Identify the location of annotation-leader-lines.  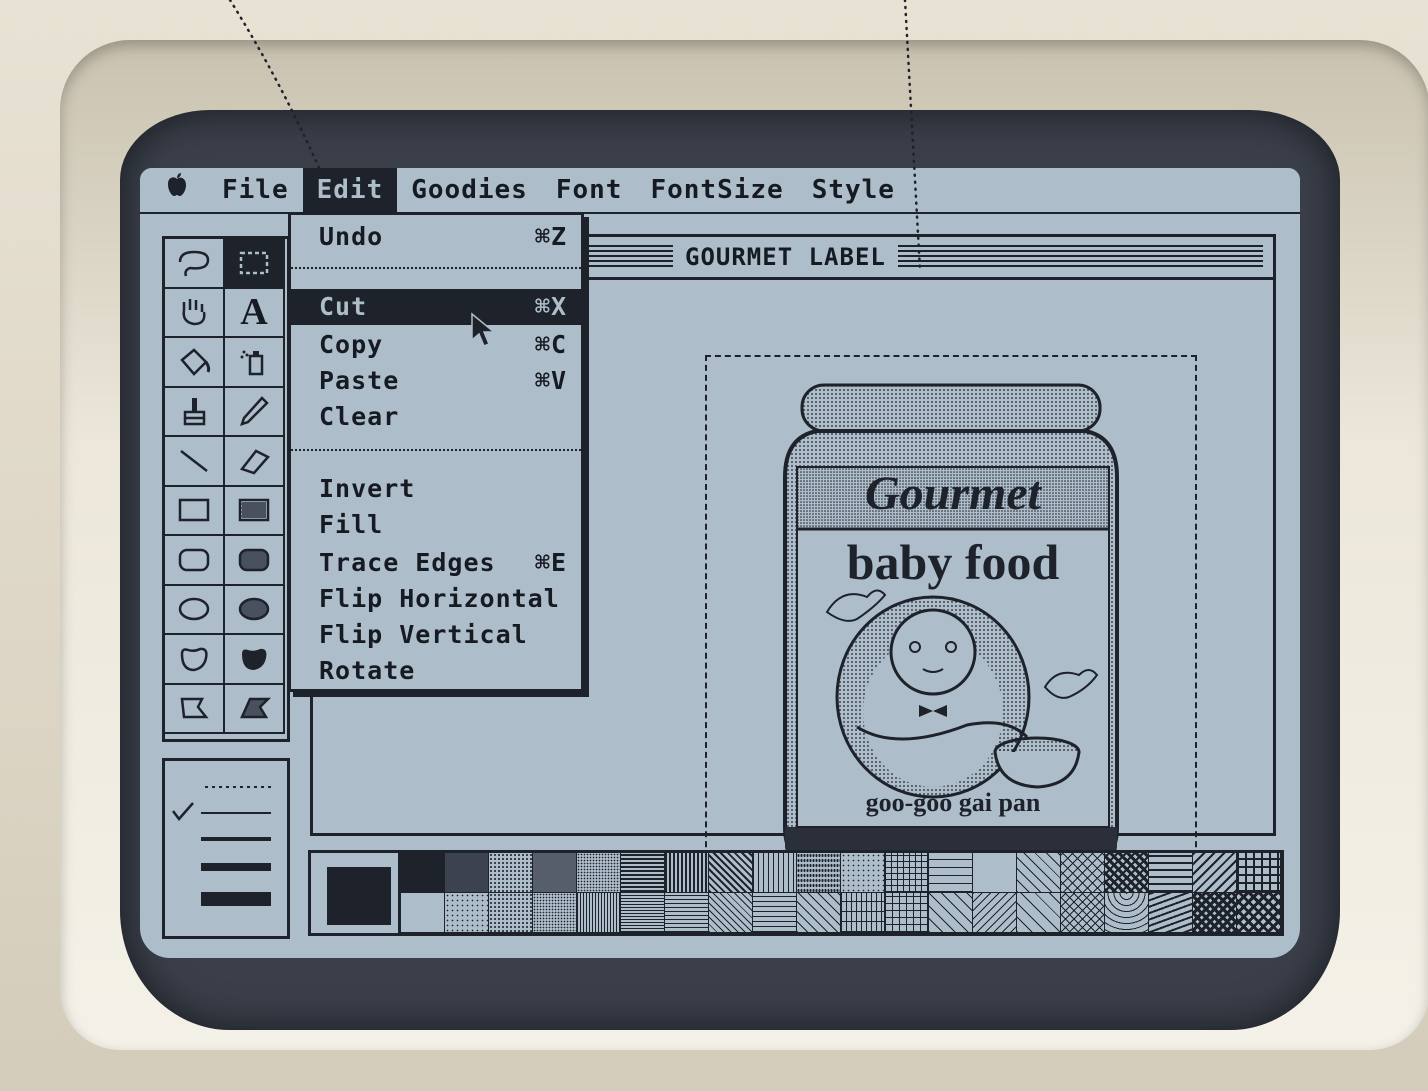
(575, 136).